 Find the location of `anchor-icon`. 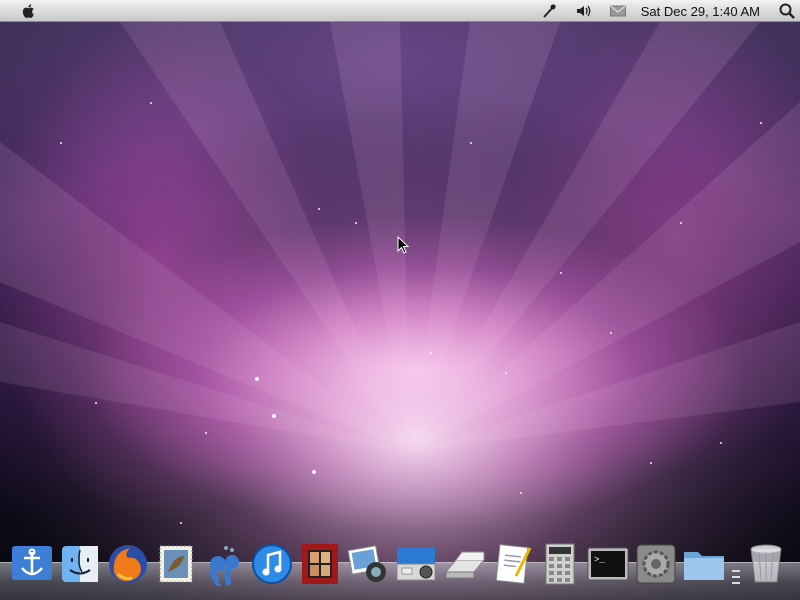

anchor-icon is located at coordinates (32, 564).